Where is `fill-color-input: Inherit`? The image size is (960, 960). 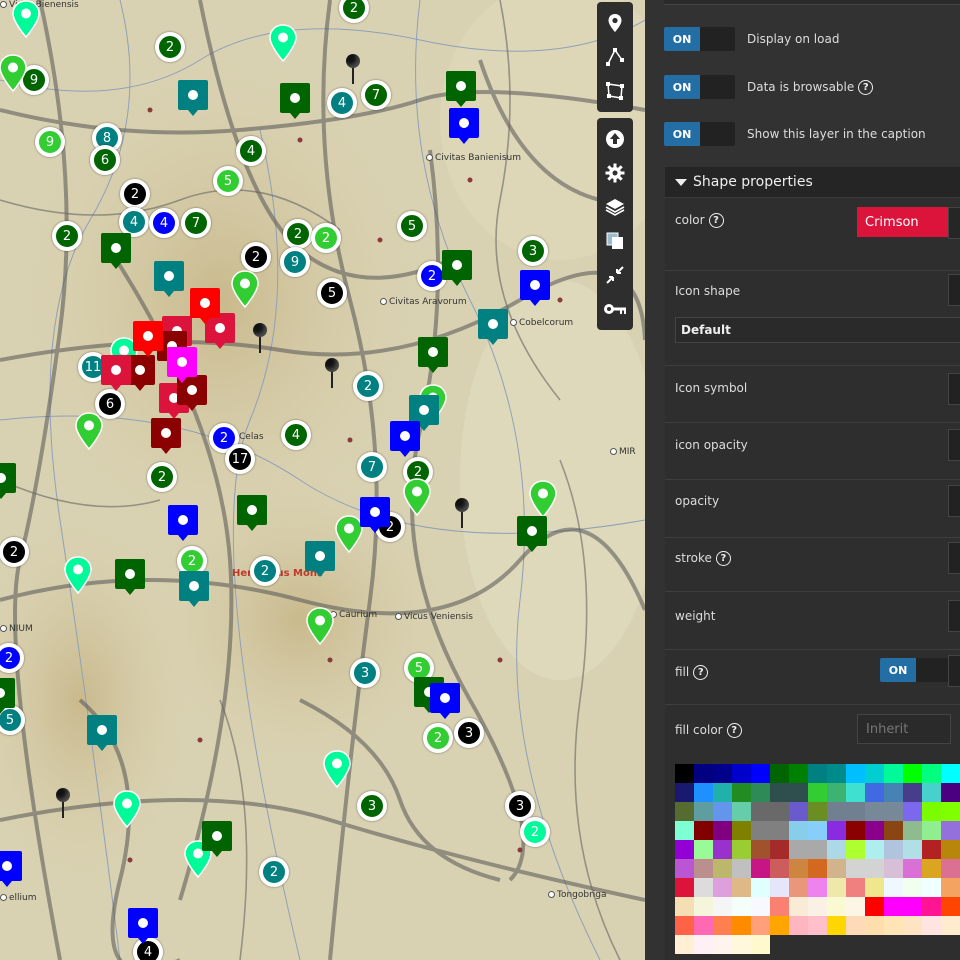 fill-color-input: Inherit is located at coordinates (904, 729).